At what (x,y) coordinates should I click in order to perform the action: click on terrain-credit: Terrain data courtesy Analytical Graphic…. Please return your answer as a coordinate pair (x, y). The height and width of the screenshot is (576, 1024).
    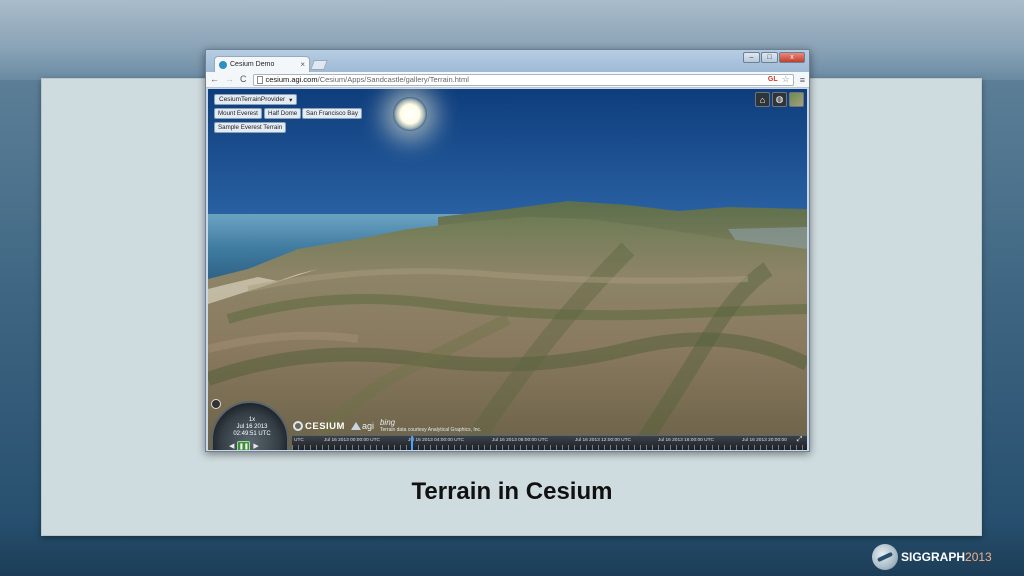
    Looking at the image, I should click on (430, 430).